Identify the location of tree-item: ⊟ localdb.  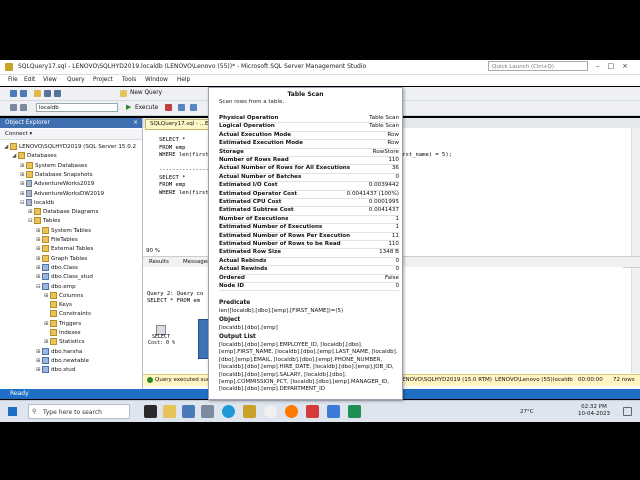
(37, 202).